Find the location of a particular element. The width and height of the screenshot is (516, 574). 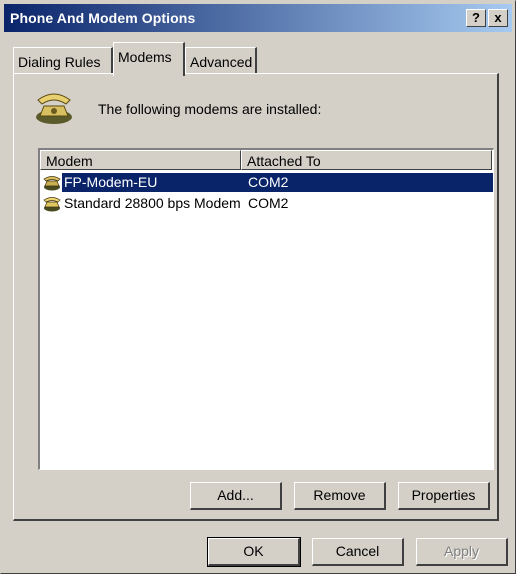

modem-name: Standard 28800 bps Modem is located at coordinates (152, 203).